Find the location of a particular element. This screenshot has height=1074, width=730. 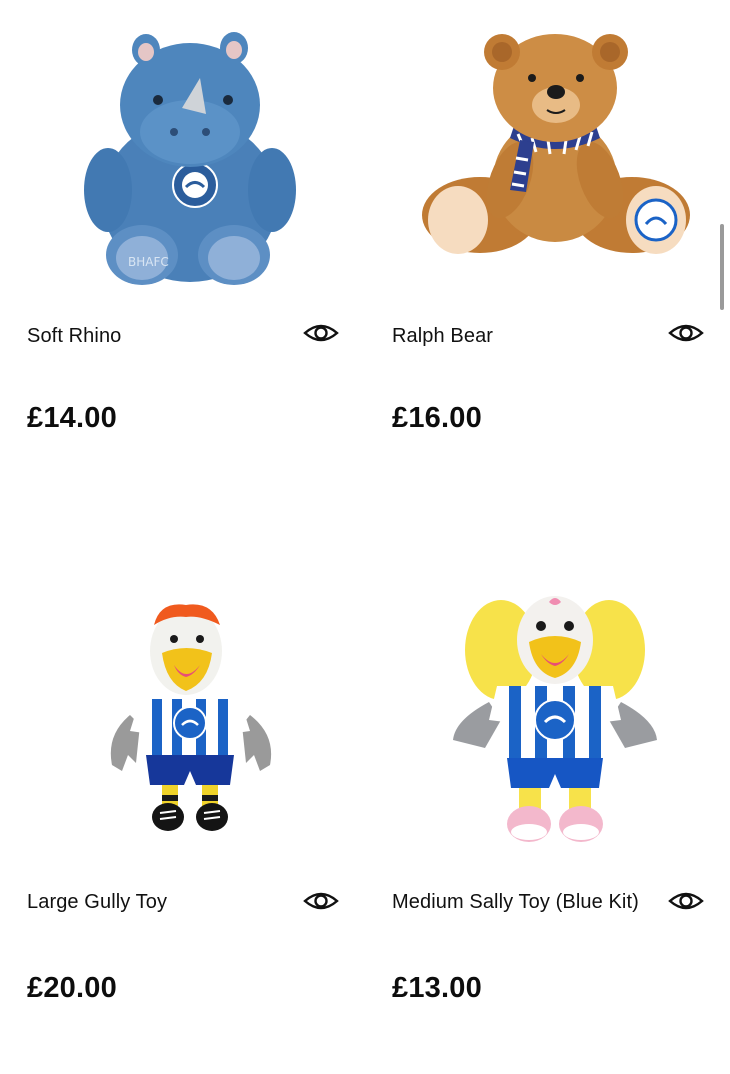

product-image-medium-sally-toy is located at coordinates (555, 720).